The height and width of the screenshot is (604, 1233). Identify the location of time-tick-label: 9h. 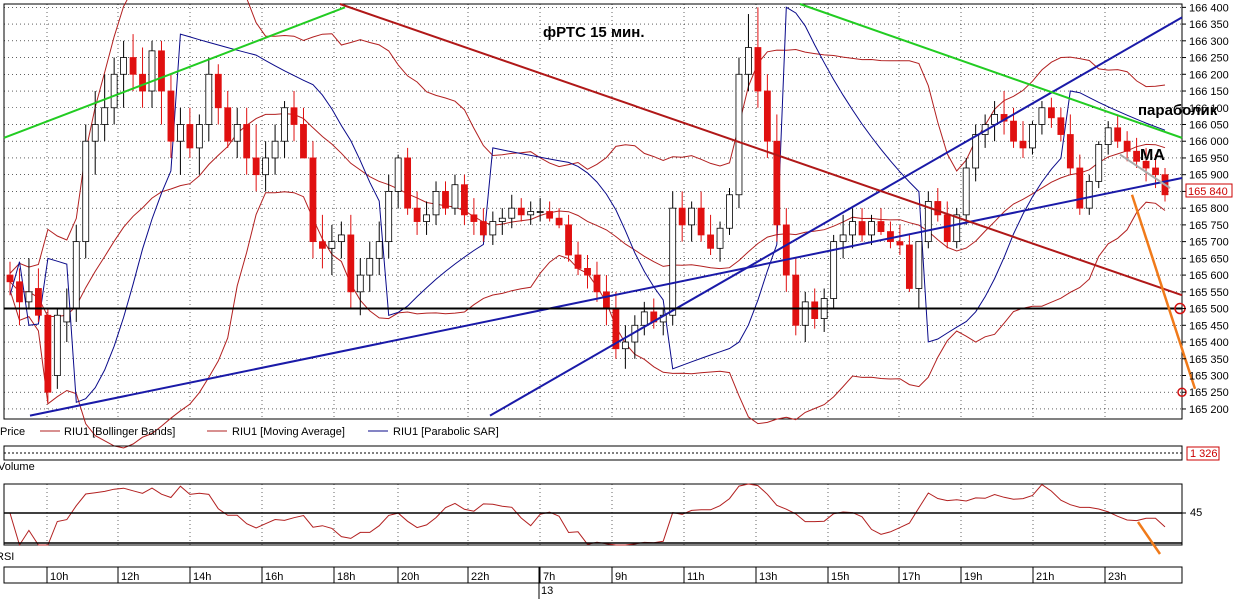
(621, 577).